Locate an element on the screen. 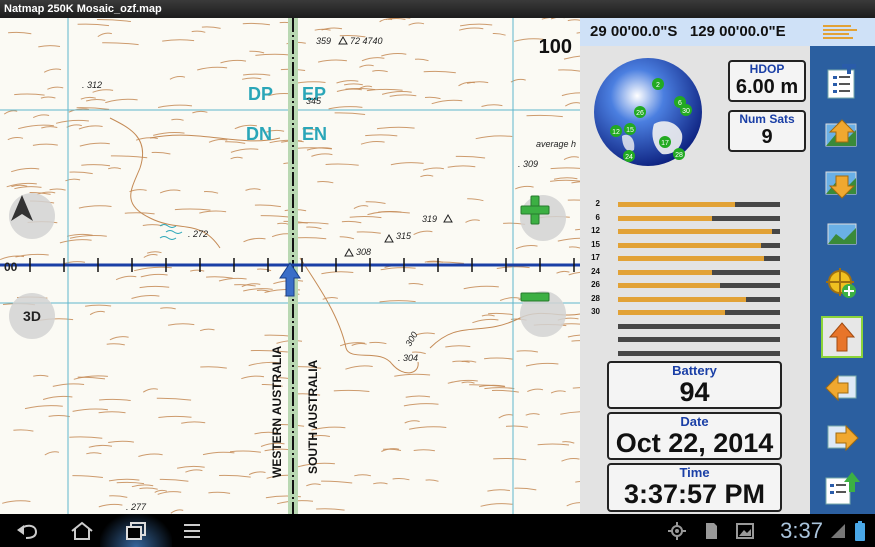 The image size is (875, 547). waypoint-list-icon is located at coordinates (841, 81).